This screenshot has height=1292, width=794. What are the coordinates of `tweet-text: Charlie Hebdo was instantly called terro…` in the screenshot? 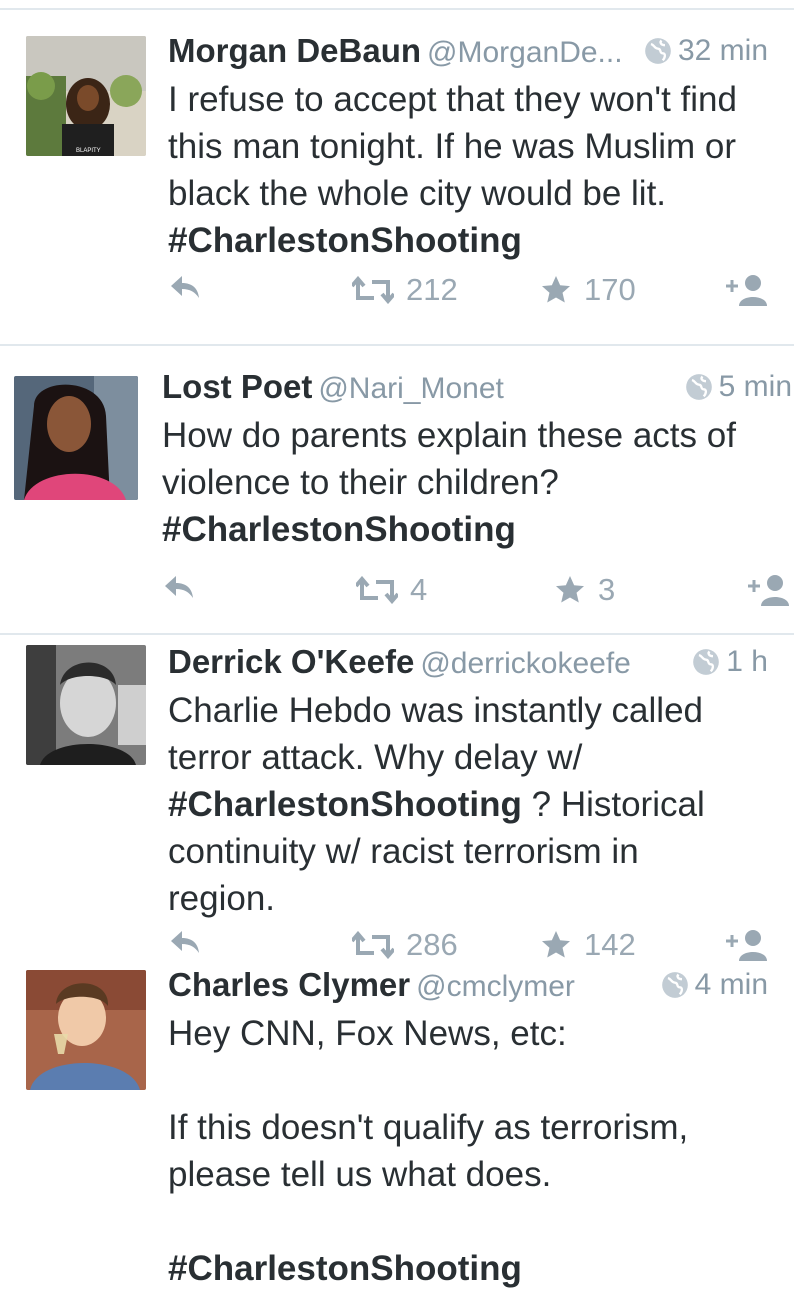 It's located at (448, 804).